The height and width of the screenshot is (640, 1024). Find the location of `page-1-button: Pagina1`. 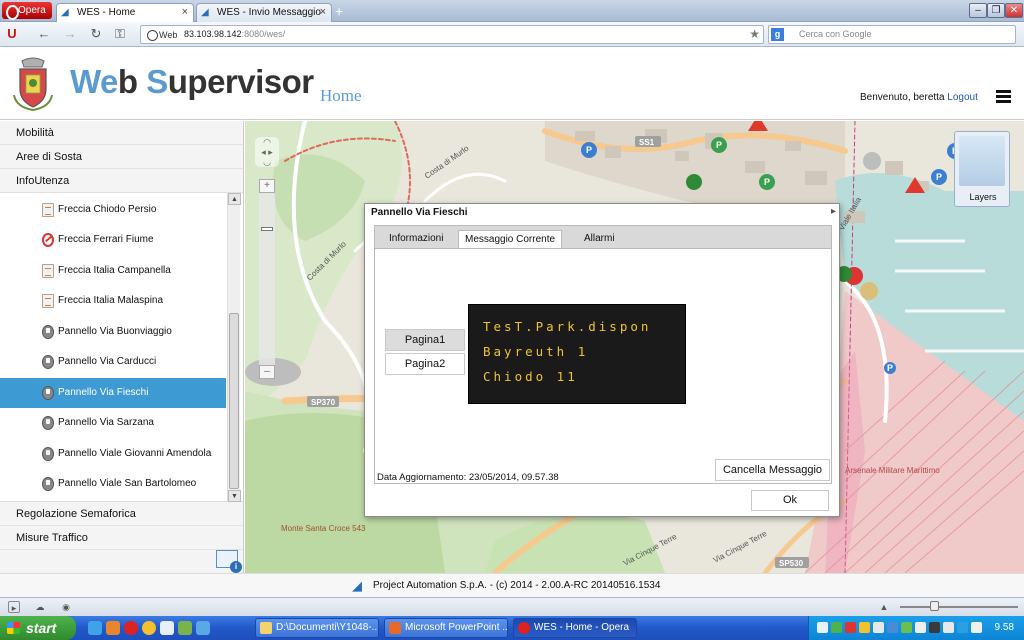

page-1-button: Pagina1 is located at coordinates (425, 340).